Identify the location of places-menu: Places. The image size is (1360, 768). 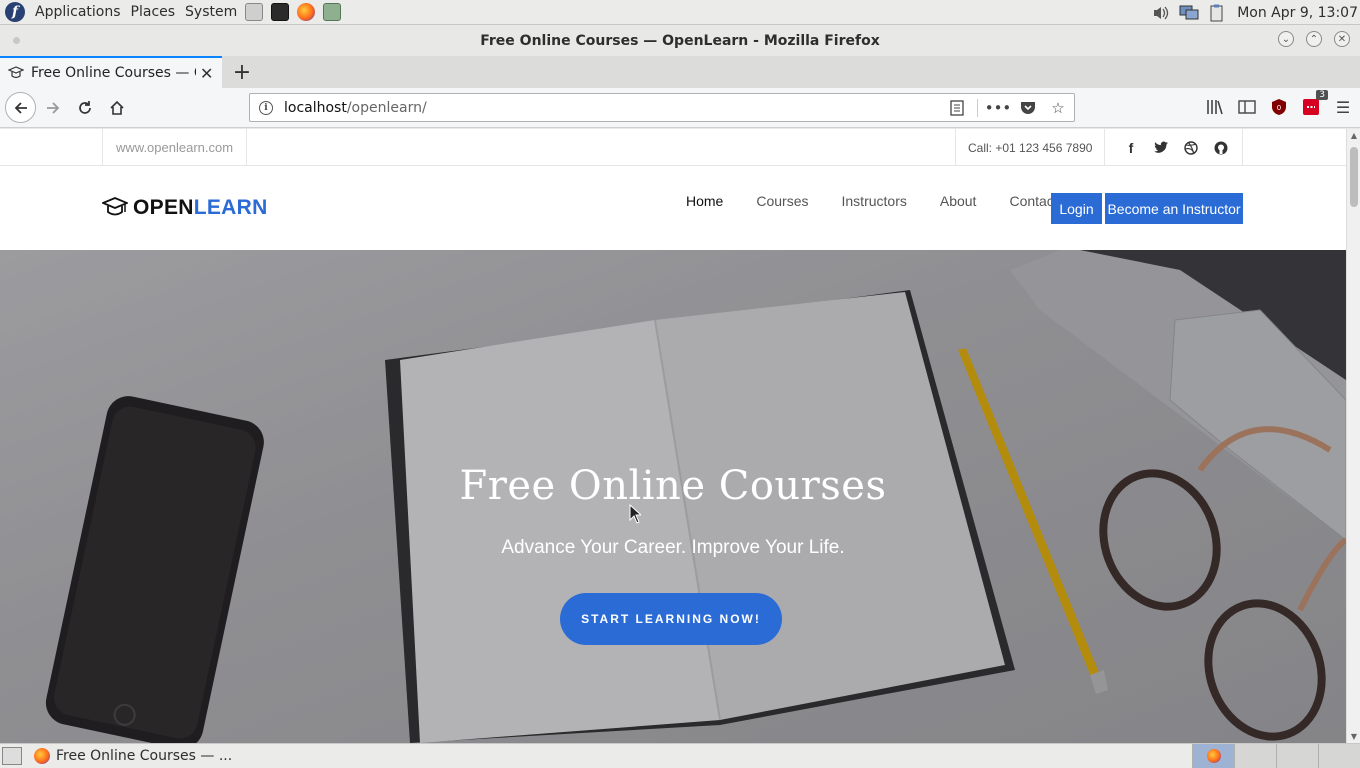
(153, 12).